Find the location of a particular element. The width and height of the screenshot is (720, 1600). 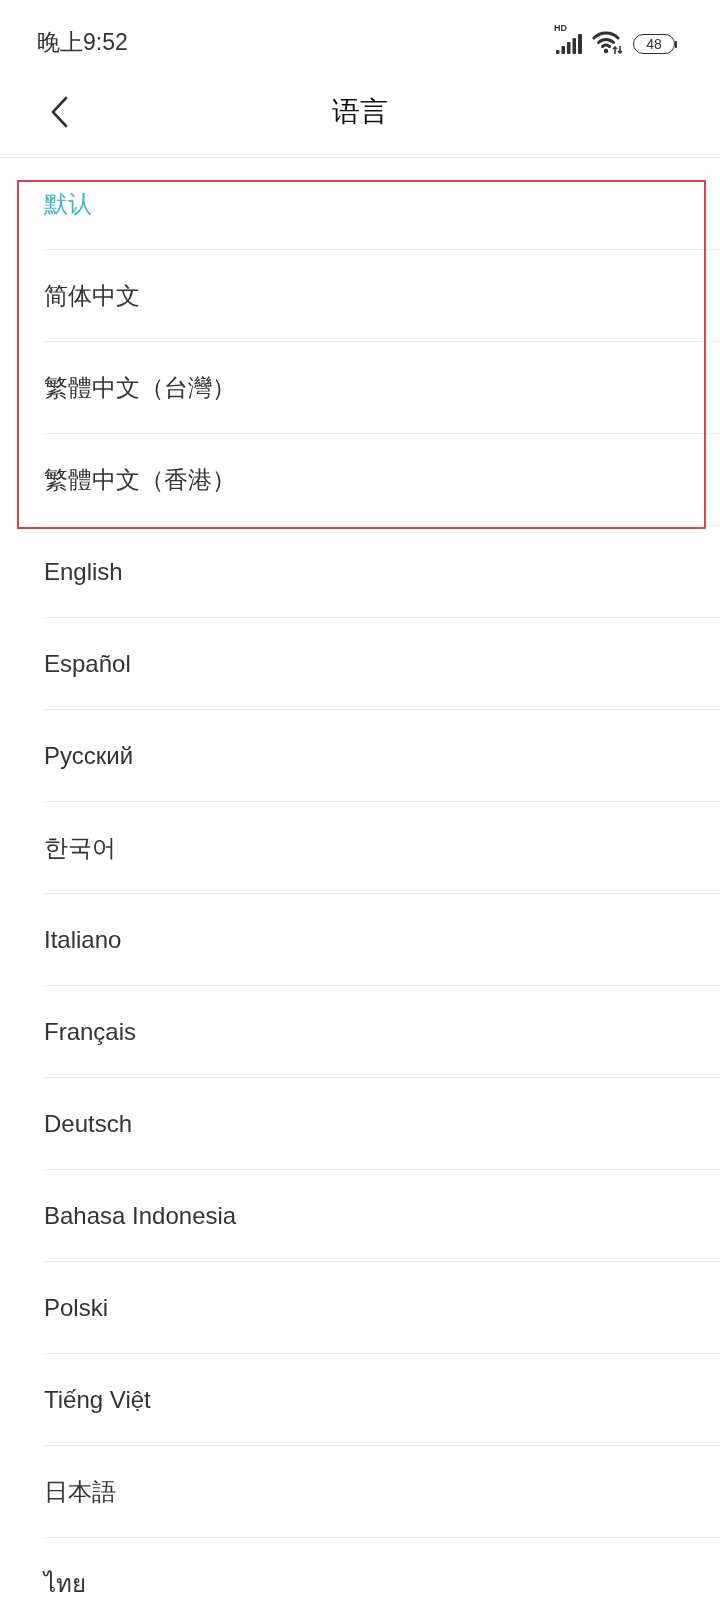

back-button is located at coordinates (59, 111).